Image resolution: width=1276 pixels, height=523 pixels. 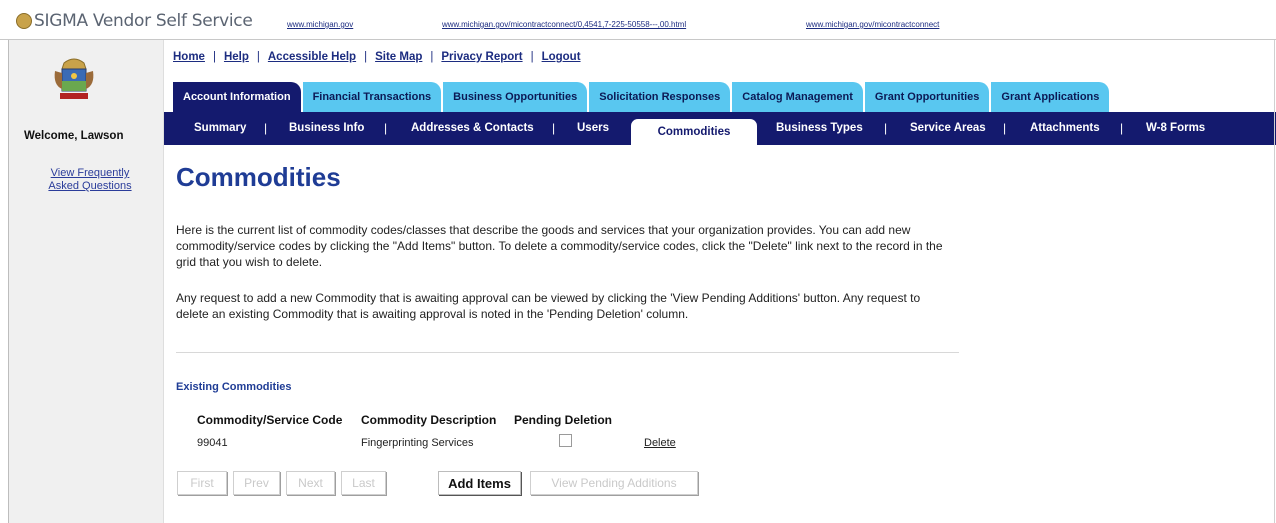 What do you see at coordinates (258, 177) in the screenshot?
I see `page-title: Commodities` at bounding box center [258, 177].